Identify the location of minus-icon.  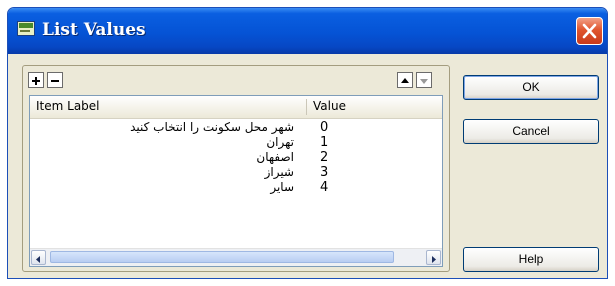
(55, 81).